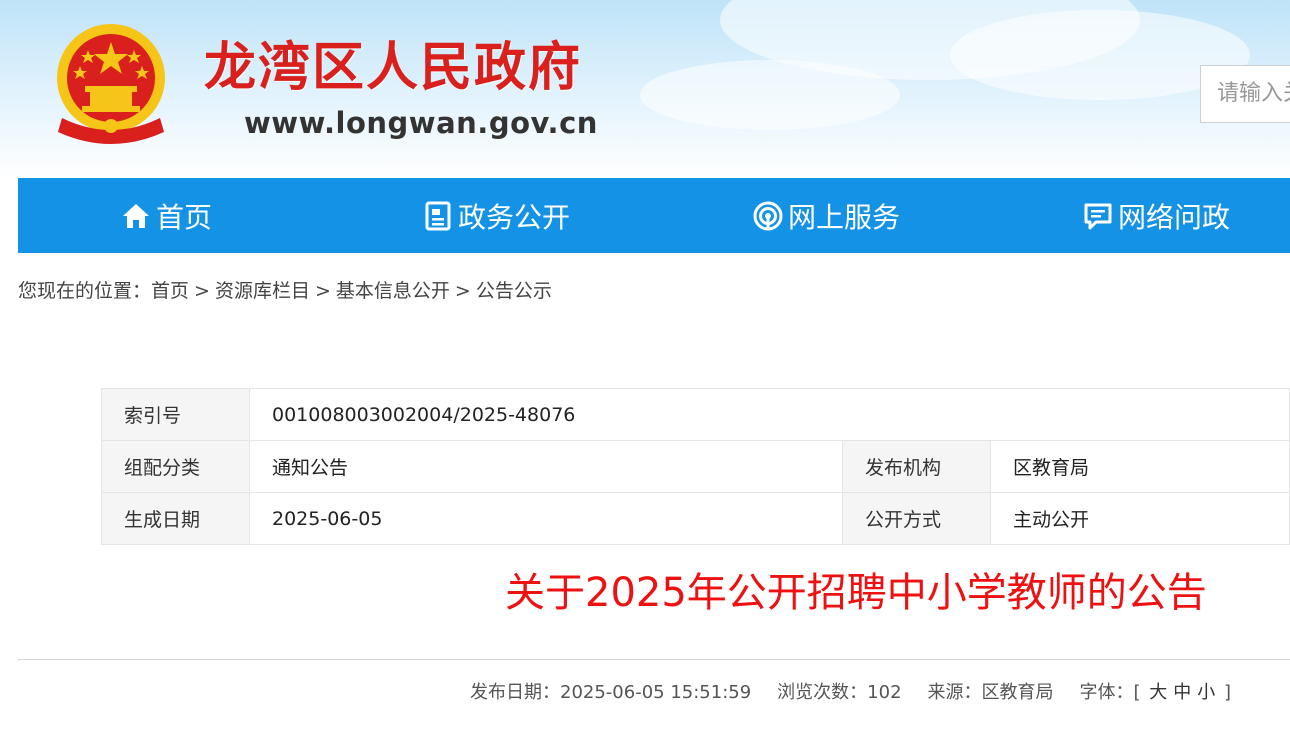  What do you see at coordinates (654, 659) in the screenshot?
I see `title-divider` at bounding box center [654, 659].